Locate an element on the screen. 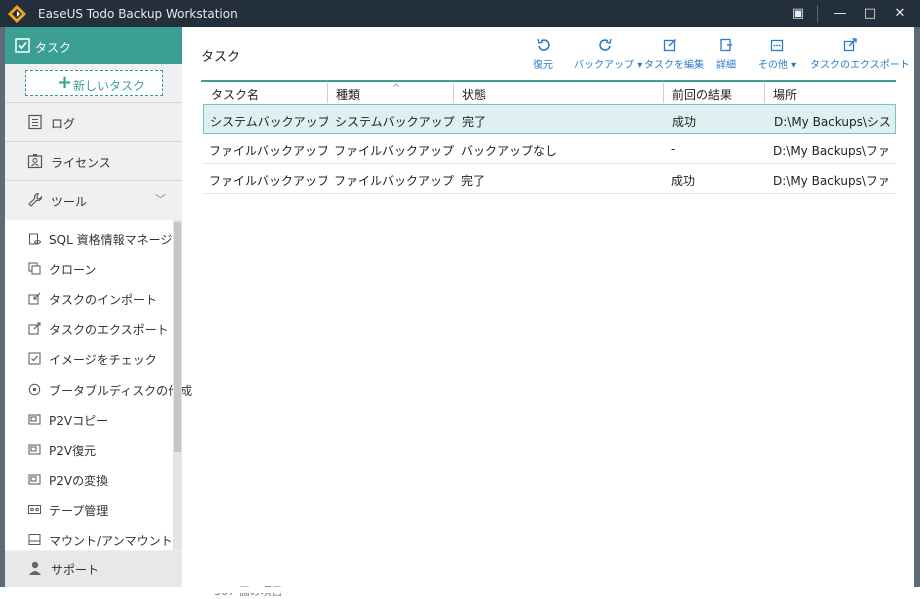 The width and height of the screenshot is (920, 599). sidebar-tool-item: タスクのエクスポート is located at coordinates (89, 329).